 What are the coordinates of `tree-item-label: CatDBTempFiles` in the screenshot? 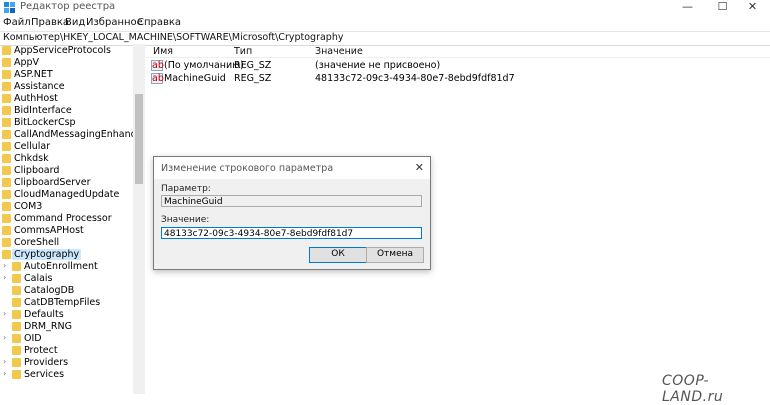 It's located at (62, 302).